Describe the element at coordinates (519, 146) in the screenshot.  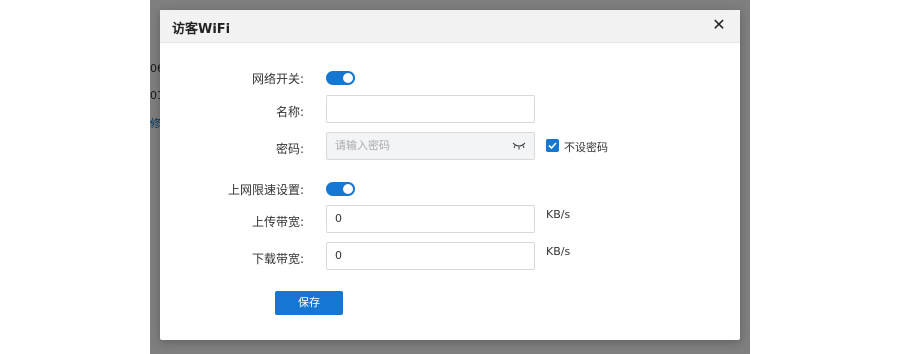
I see `eye-closed-icon` at that location.